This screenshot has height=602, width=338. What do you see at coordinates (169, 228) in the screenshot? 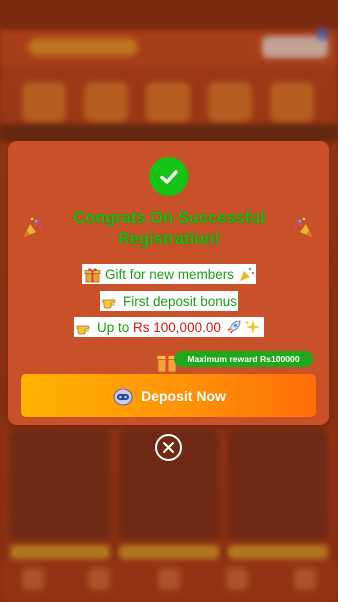
I see `modal-title: Congrats On Successful Registration!` at bounding box center [169, 228].